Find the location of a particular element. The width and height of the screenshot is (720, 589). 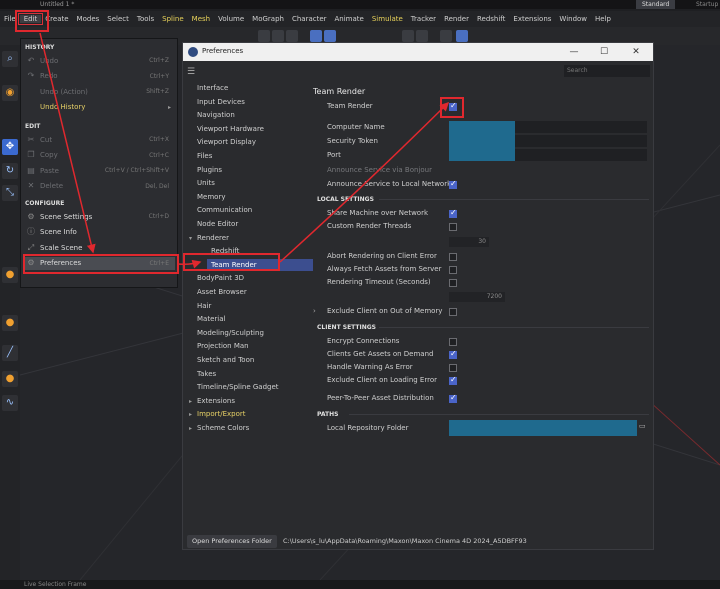

menu-volume: Volume is located at coordinates (231, 19).